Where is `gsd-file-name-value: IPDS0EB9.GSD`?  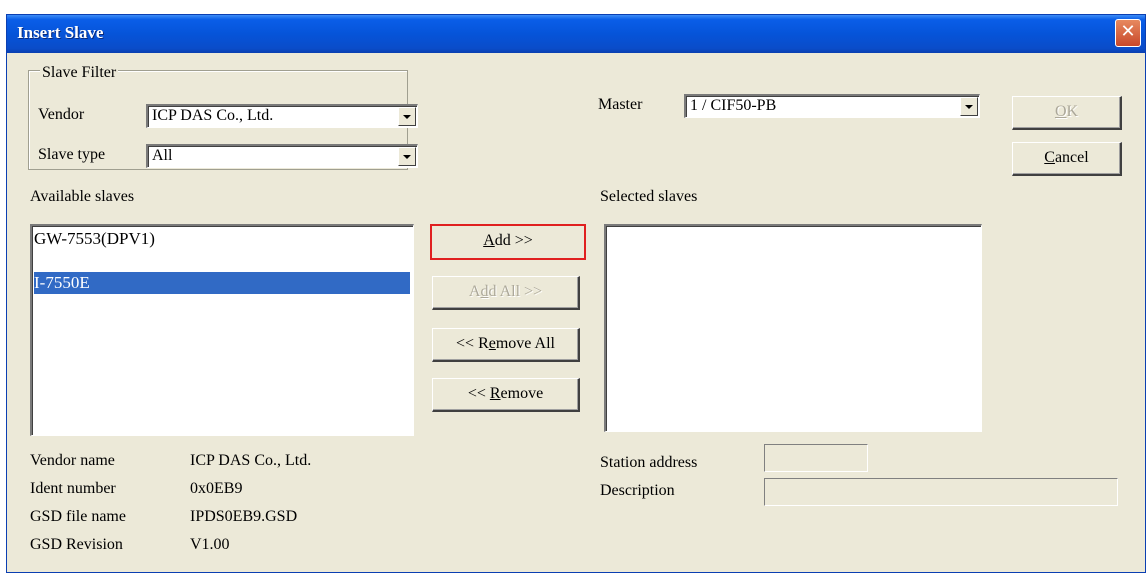 gsd-file-name-value: IPDS0EB9.GSD is located at coordinates (244, 516).